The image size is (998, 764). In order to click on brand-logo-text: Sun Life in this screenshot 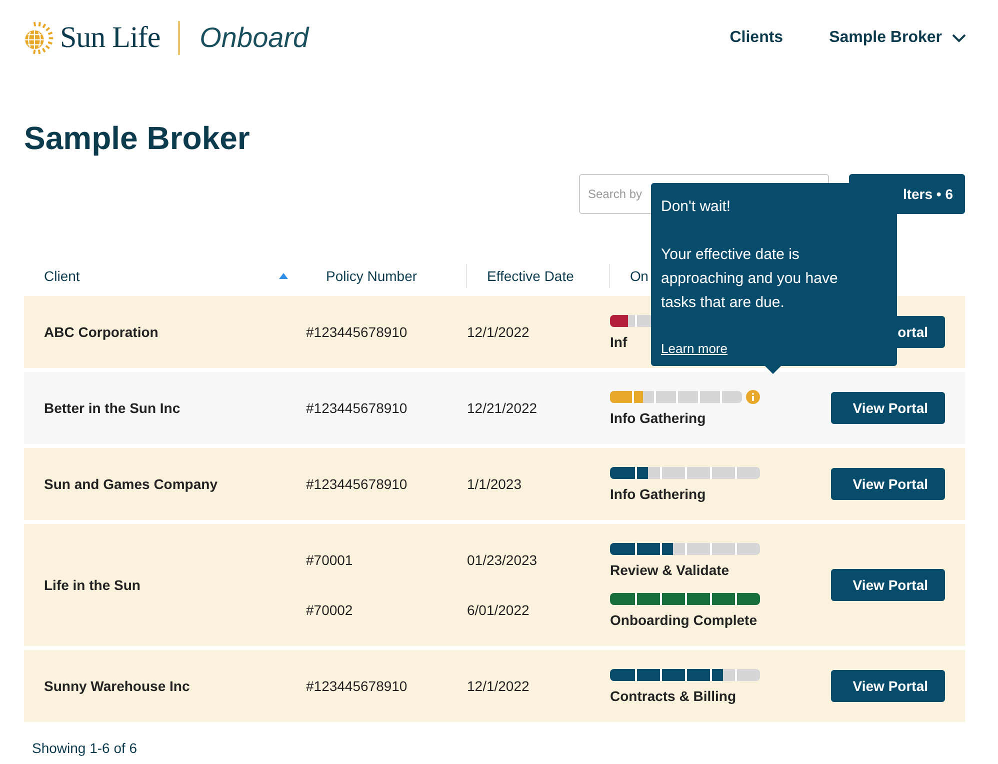, I will do `click(110, 38)`.